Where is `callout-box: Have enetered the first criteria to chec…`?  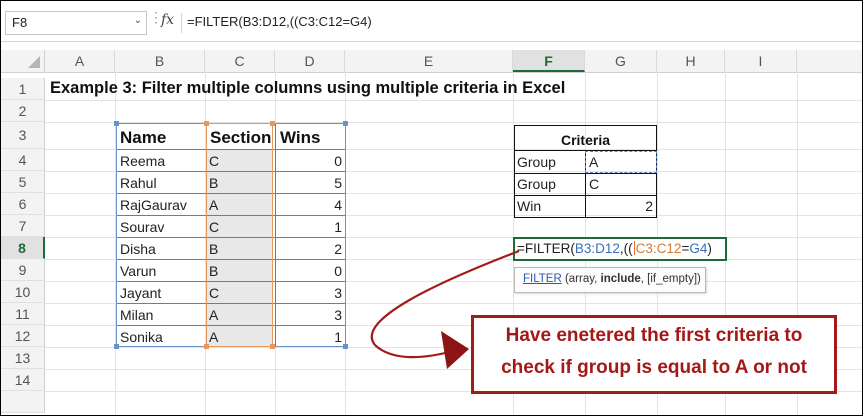 callout-box: Have enetered the first criteria to chec… is located at coordinates (654, 354).